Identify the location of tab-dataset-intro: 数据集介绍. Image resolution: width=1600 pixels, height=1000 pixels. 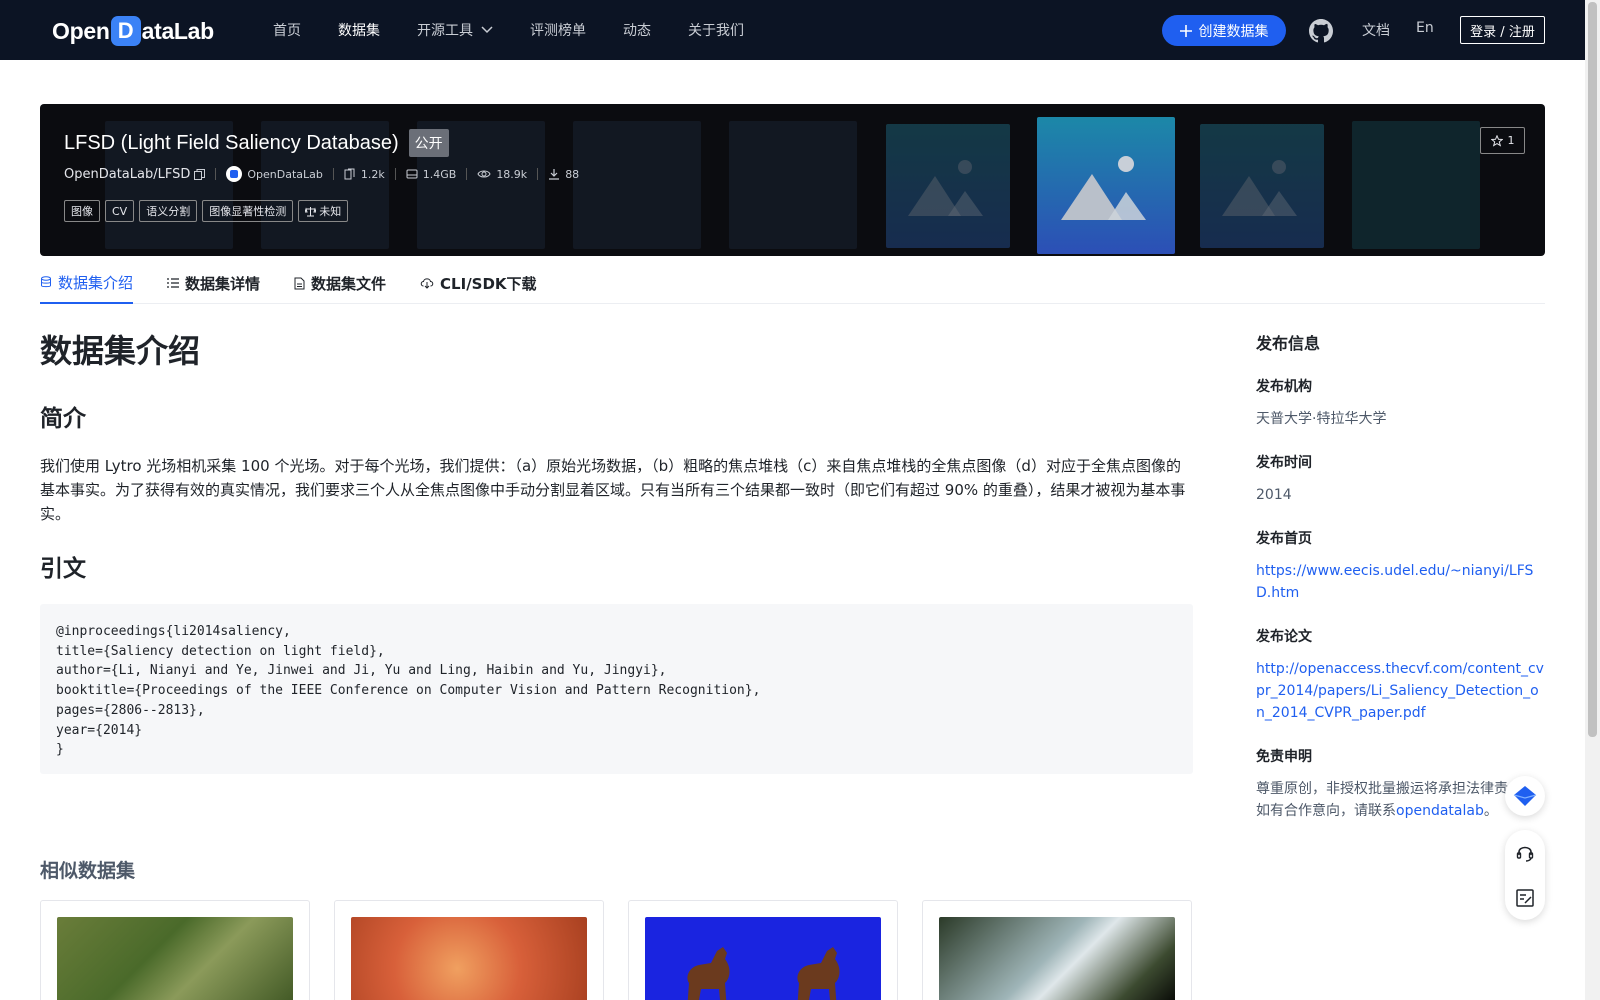
(87, 283).